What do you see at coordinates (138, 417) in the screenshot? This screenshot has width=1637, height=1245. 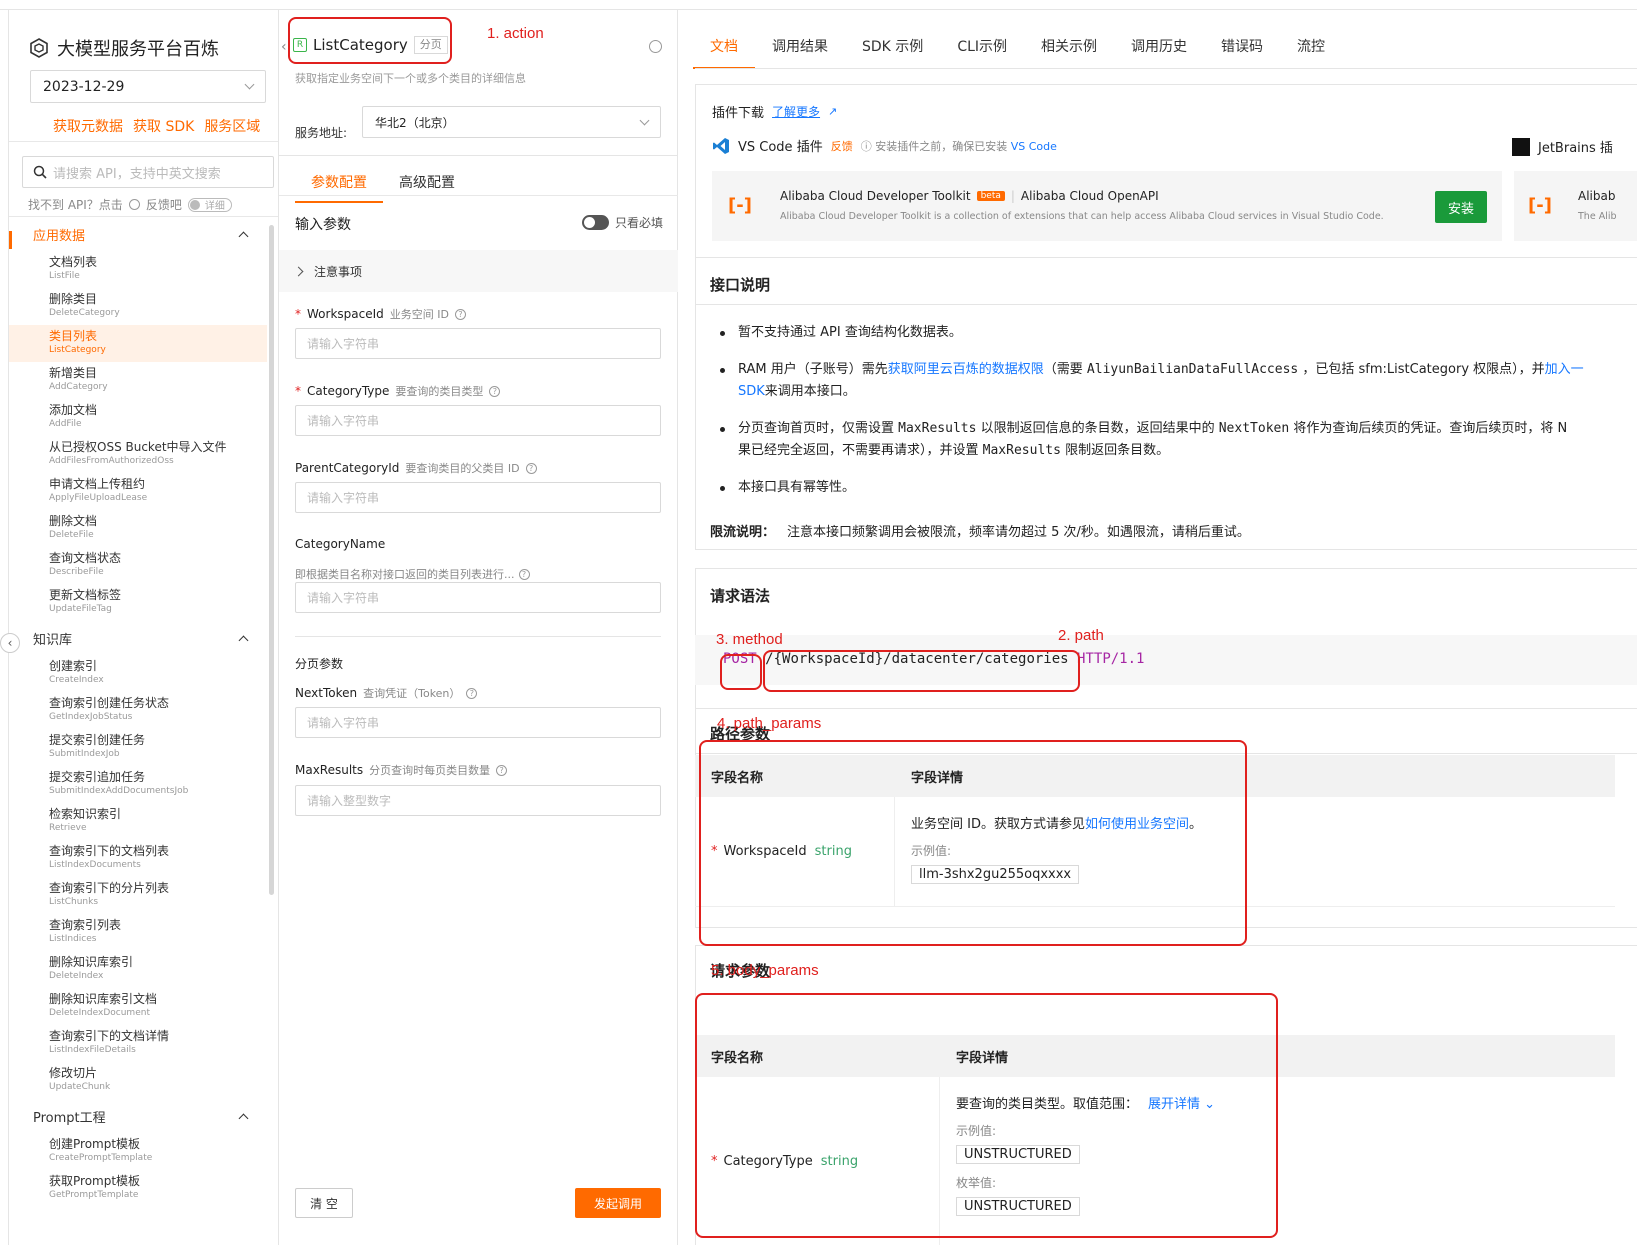 I see `nav-item-addfile: 添加文档 AddFile` at bounding box center [138, 417].